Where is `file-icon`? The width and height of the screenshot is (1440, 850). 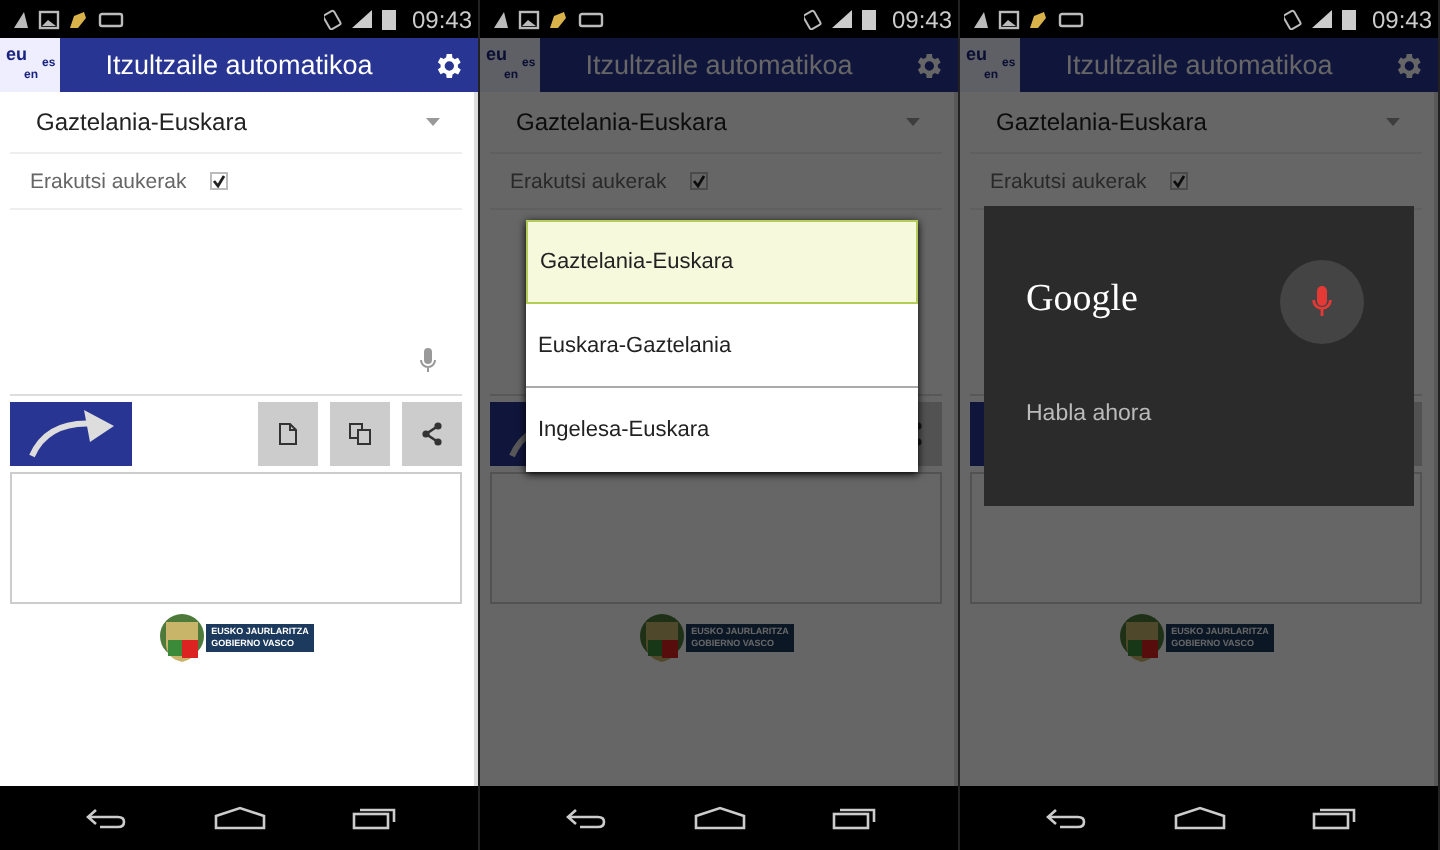
file-icon is located at coordinates (288, 434).